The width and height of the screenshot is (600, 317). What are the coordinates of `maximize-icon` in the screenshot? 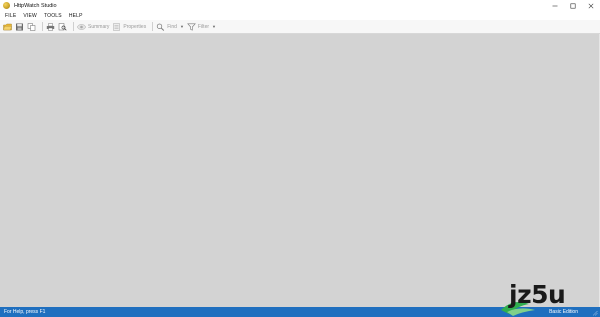 It's located at (573, 6).